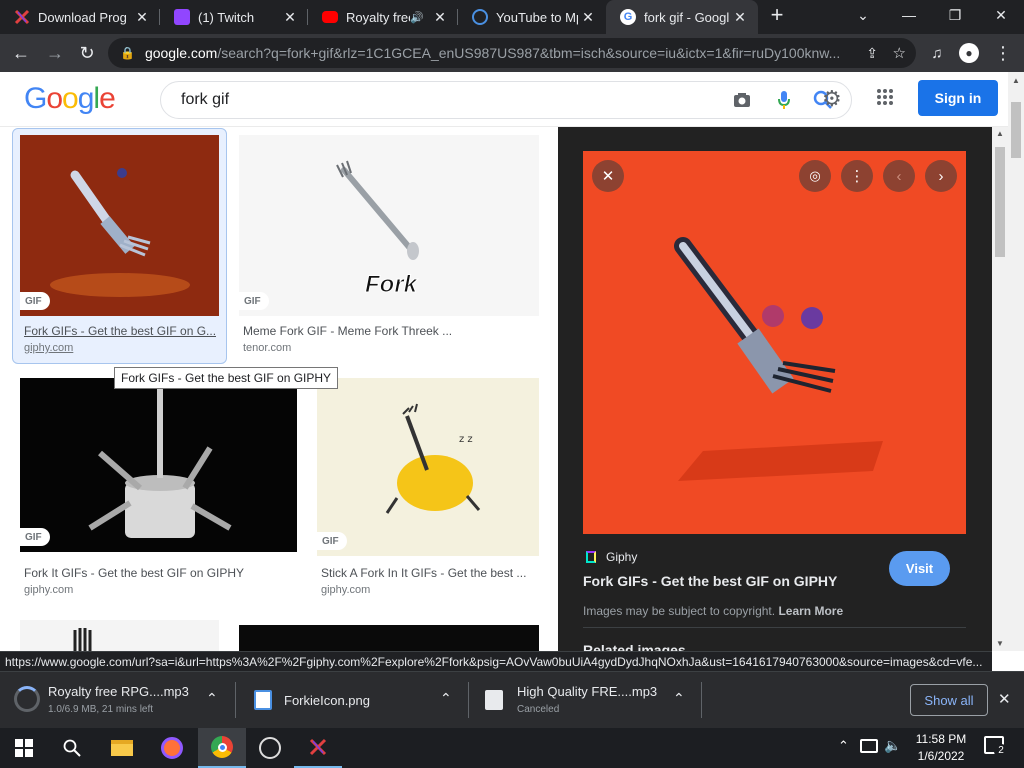 The height and width of the screenshot is (768, 1024). What do you see at coordinates (621, 557) in the screenshot?
I see `preview-source: Giphy` at bounding box center [621, 557].